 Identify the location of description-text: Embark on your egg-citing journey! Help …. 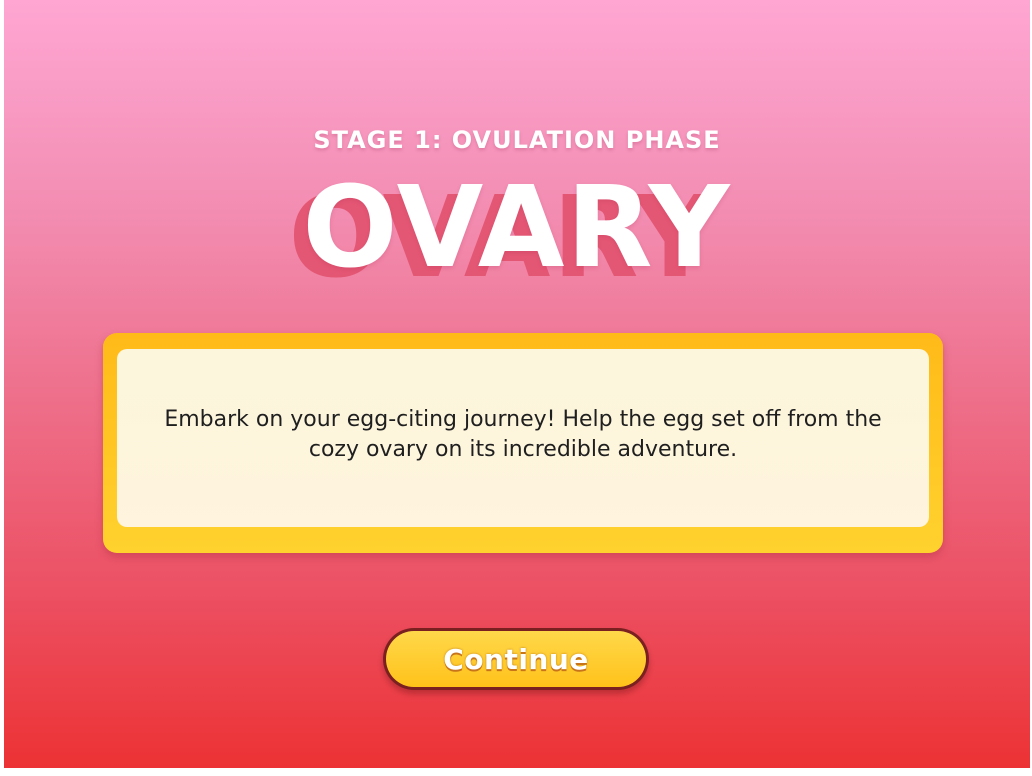
(523, 434).